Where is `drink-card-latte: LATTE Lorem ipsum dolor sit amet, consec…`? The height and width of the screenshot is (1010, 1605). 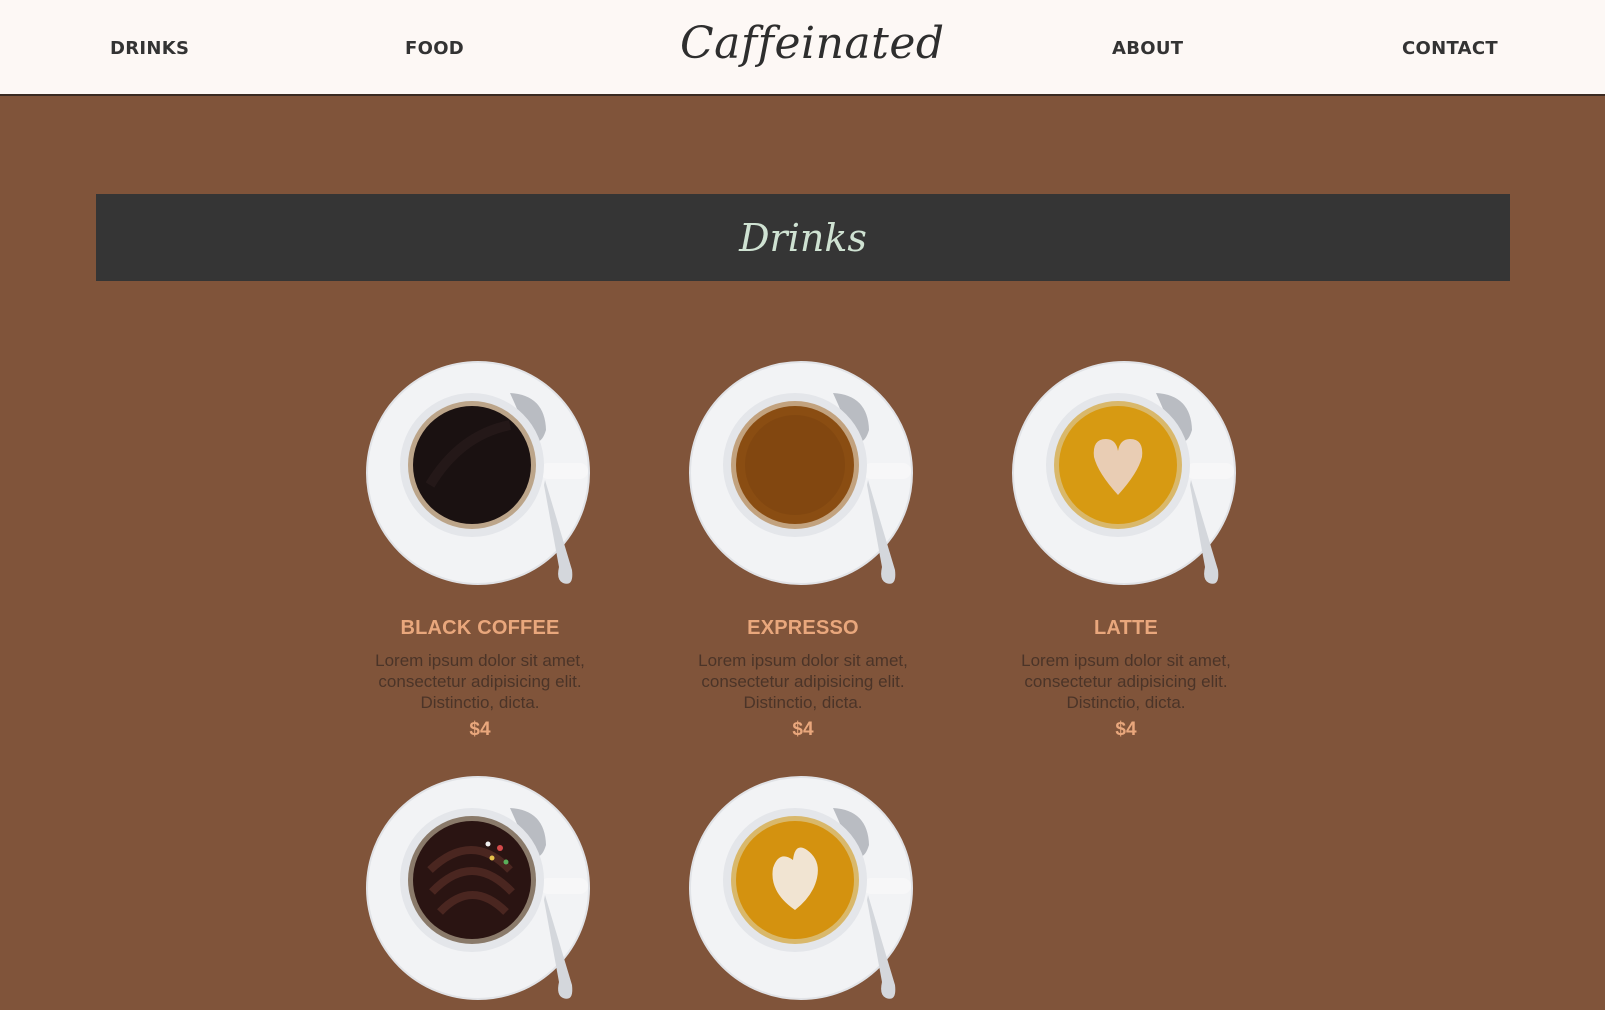 drink-card-latte: LATTE Lorem ipsum dolor sit amet, consec… is located at coordinates (1126, 548).